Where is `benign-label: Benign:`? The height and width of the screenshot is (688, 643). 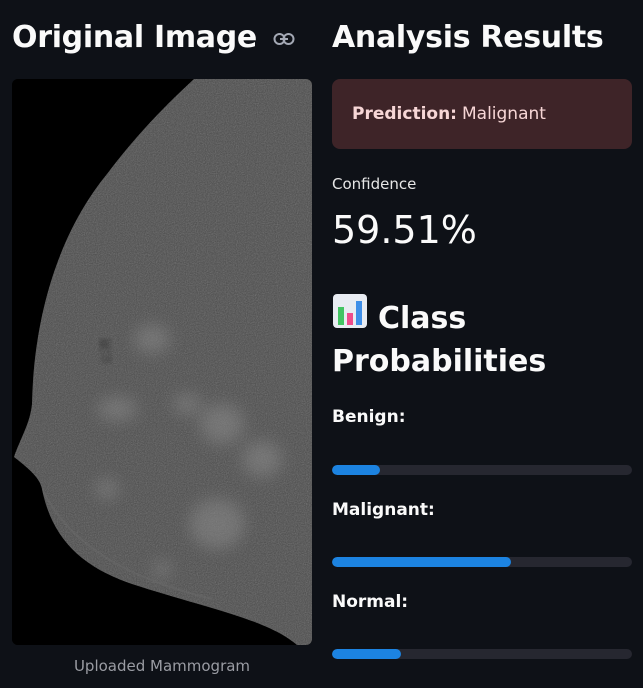 benign-label: Benign: is located at coordinates (369, 417).